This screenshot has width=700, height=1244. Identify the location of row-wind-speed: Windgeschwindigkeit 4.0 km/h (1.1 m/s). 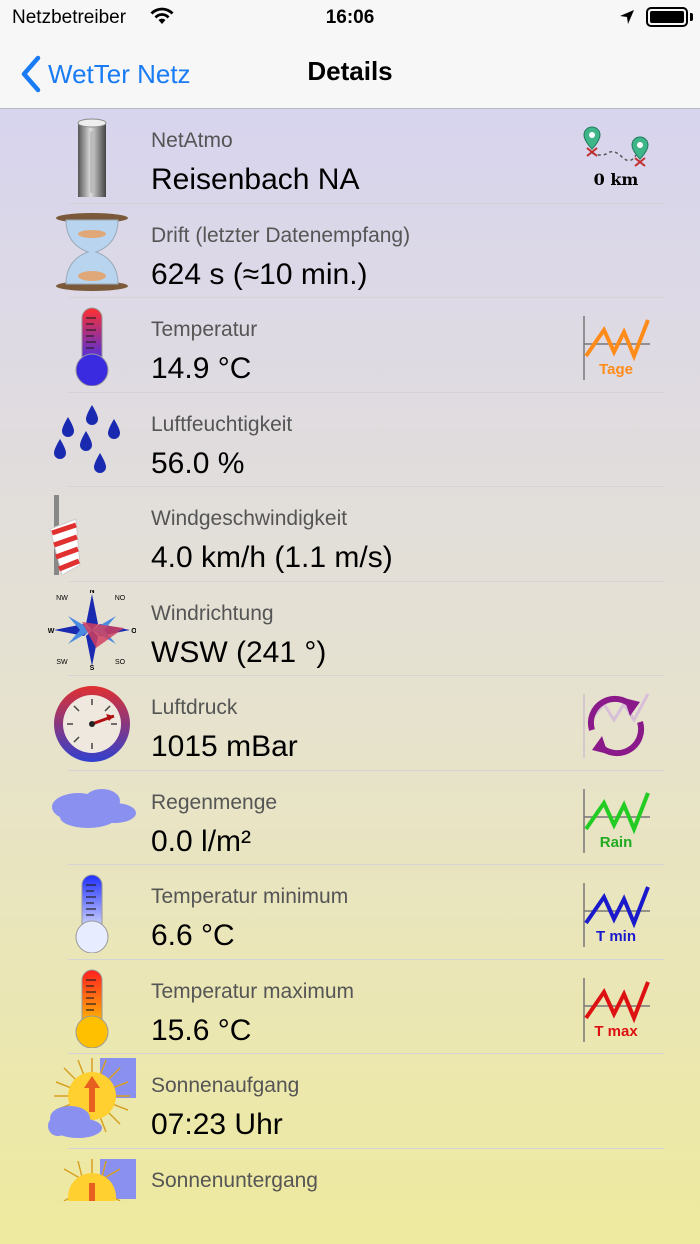
(350, 534).